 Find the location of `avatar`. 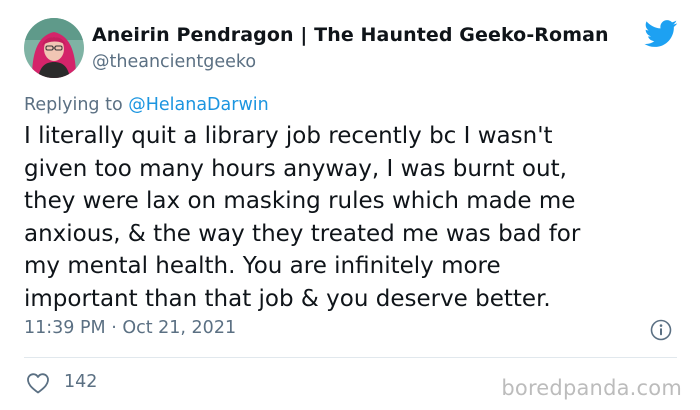

avatar is located at coordinates (54, 48).